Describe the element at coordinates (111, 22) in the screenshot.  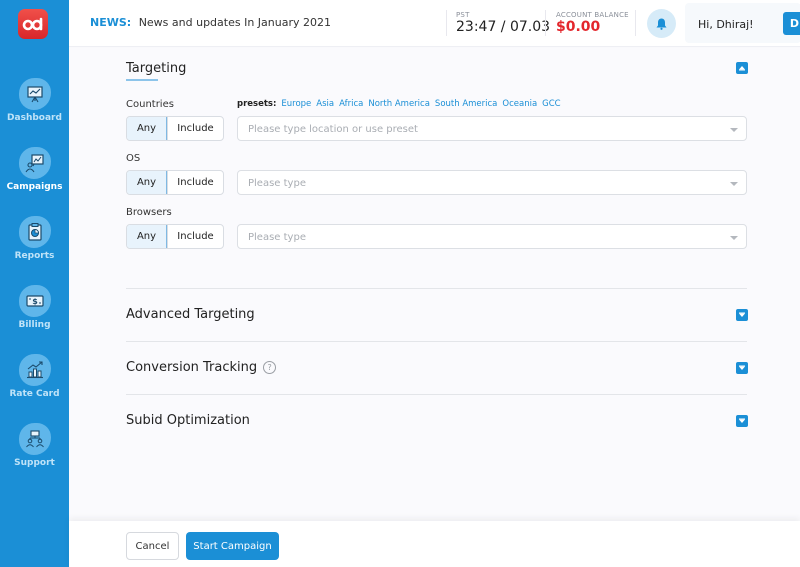
I see `news-tag: NEWS:` at that location.